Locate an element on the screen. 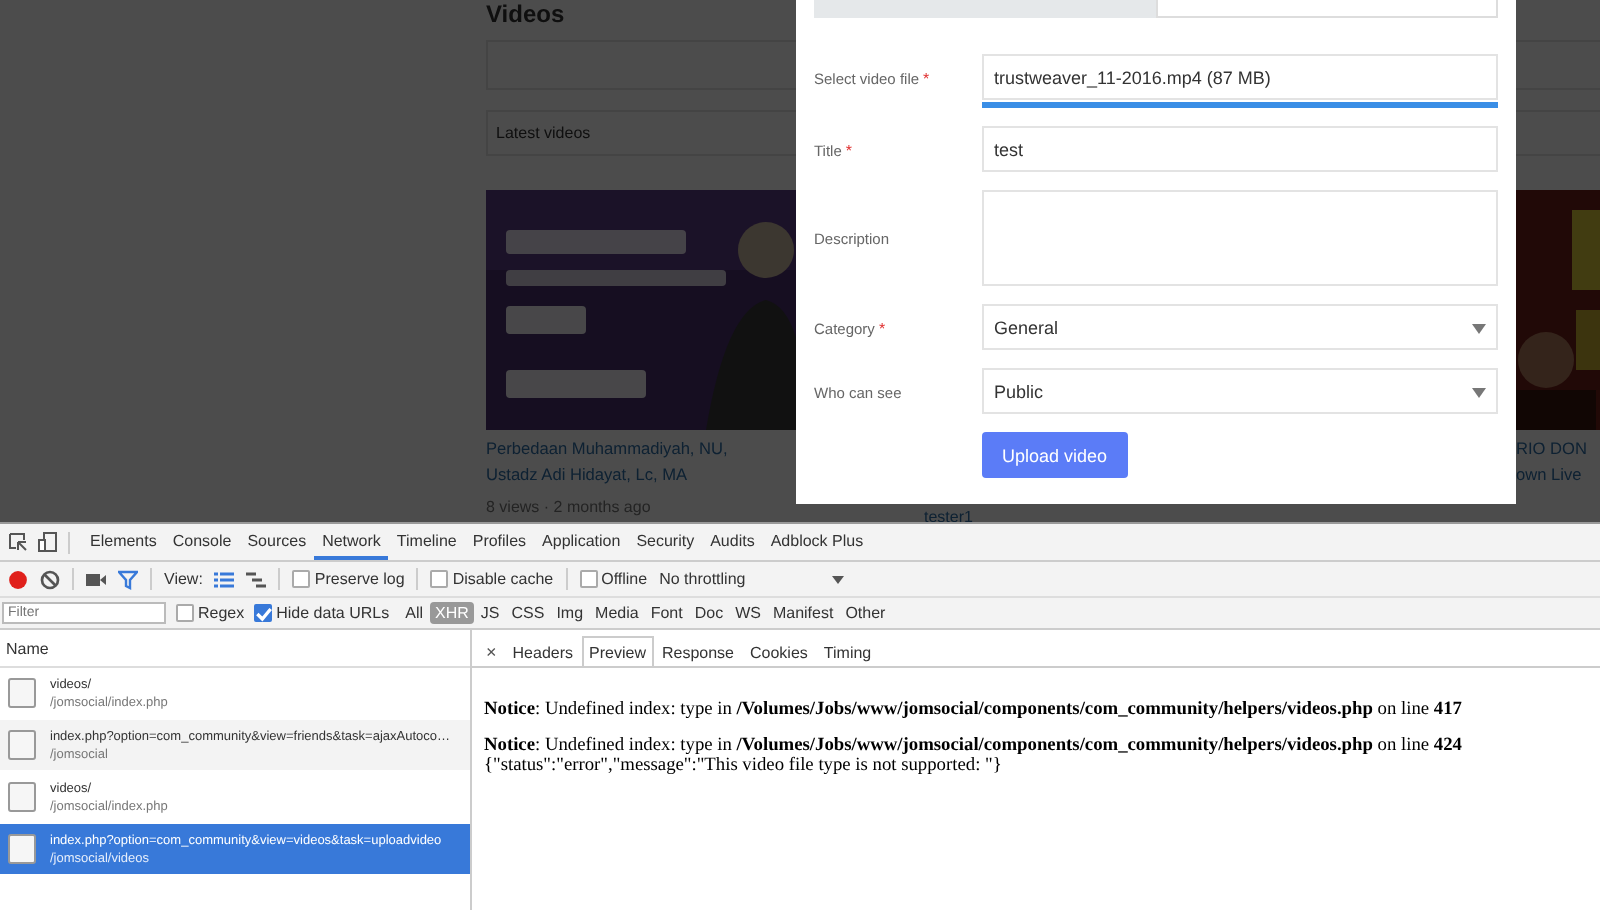 The width and height of the screenshot is (1600, 910). detail-tab: Timing is located at coordinates (847, 651).